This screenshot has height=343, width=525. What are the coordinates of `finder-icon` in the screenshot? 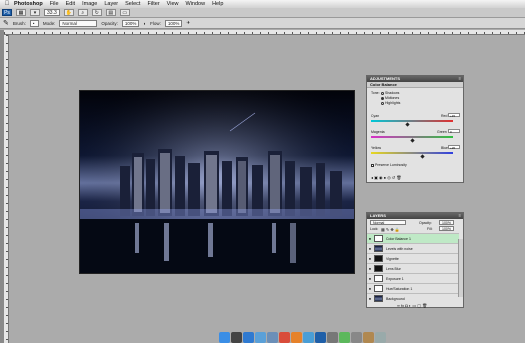 It's located at (224, 337).